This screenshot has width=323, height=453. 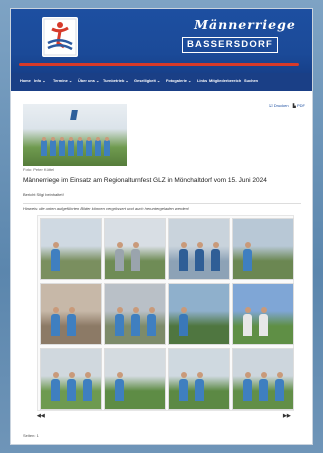 I want to click on header-accent-line, so click(x=159, y=64).